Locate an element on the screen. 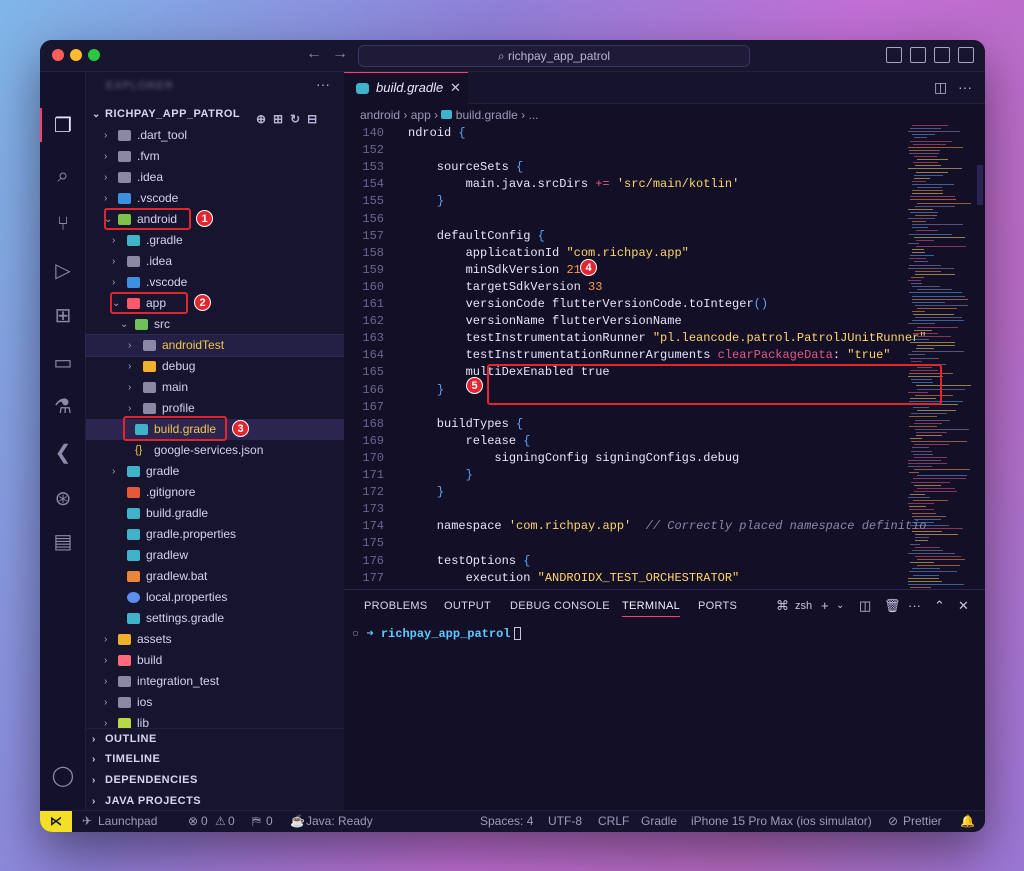  launchpad-button: Launchpad is located at coordinates (127, 821).